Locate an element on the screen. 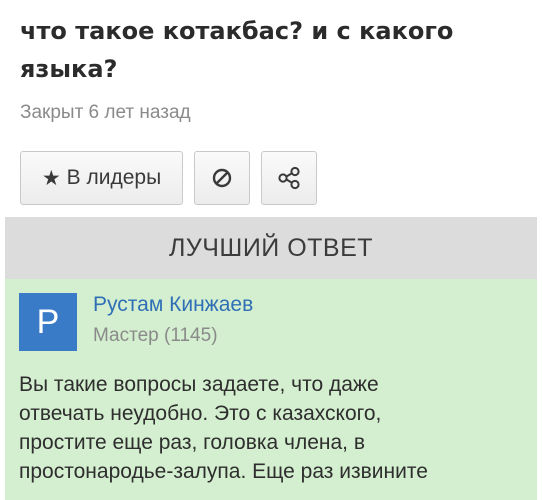 The image size is (542, 500). add-to-leaders-button: ★ В лидеры is located at coordinates (101, 178).